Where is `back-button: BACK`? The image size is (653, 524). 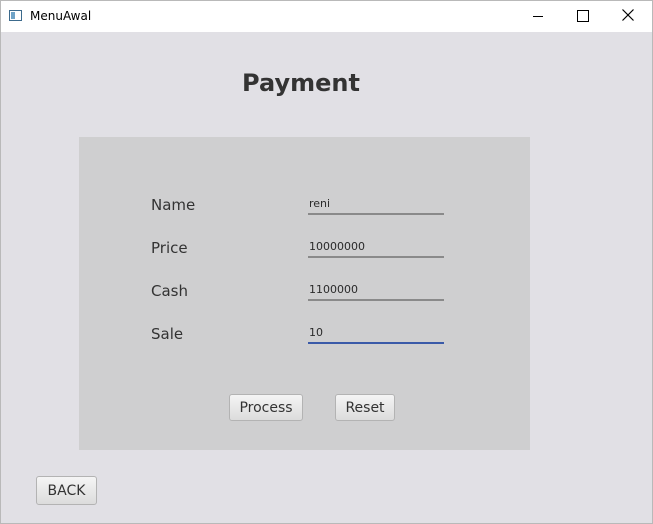 back-button: BACK is located at coordinates (66, 490).